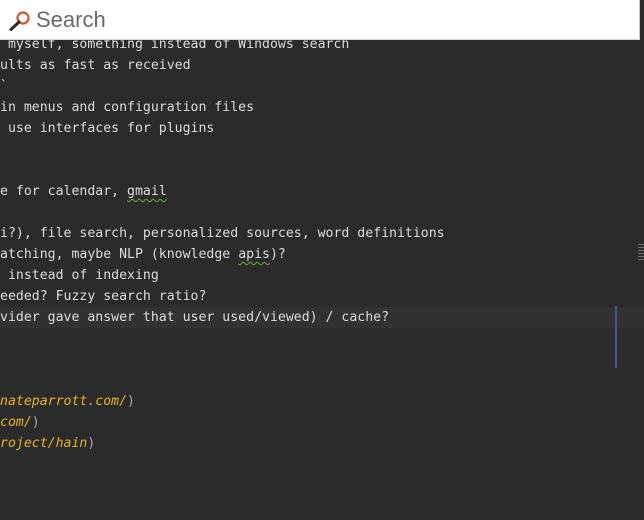 This screenshot has width=644, height=520. I want to click on line-text: e for calendar,, so click(64, 191).